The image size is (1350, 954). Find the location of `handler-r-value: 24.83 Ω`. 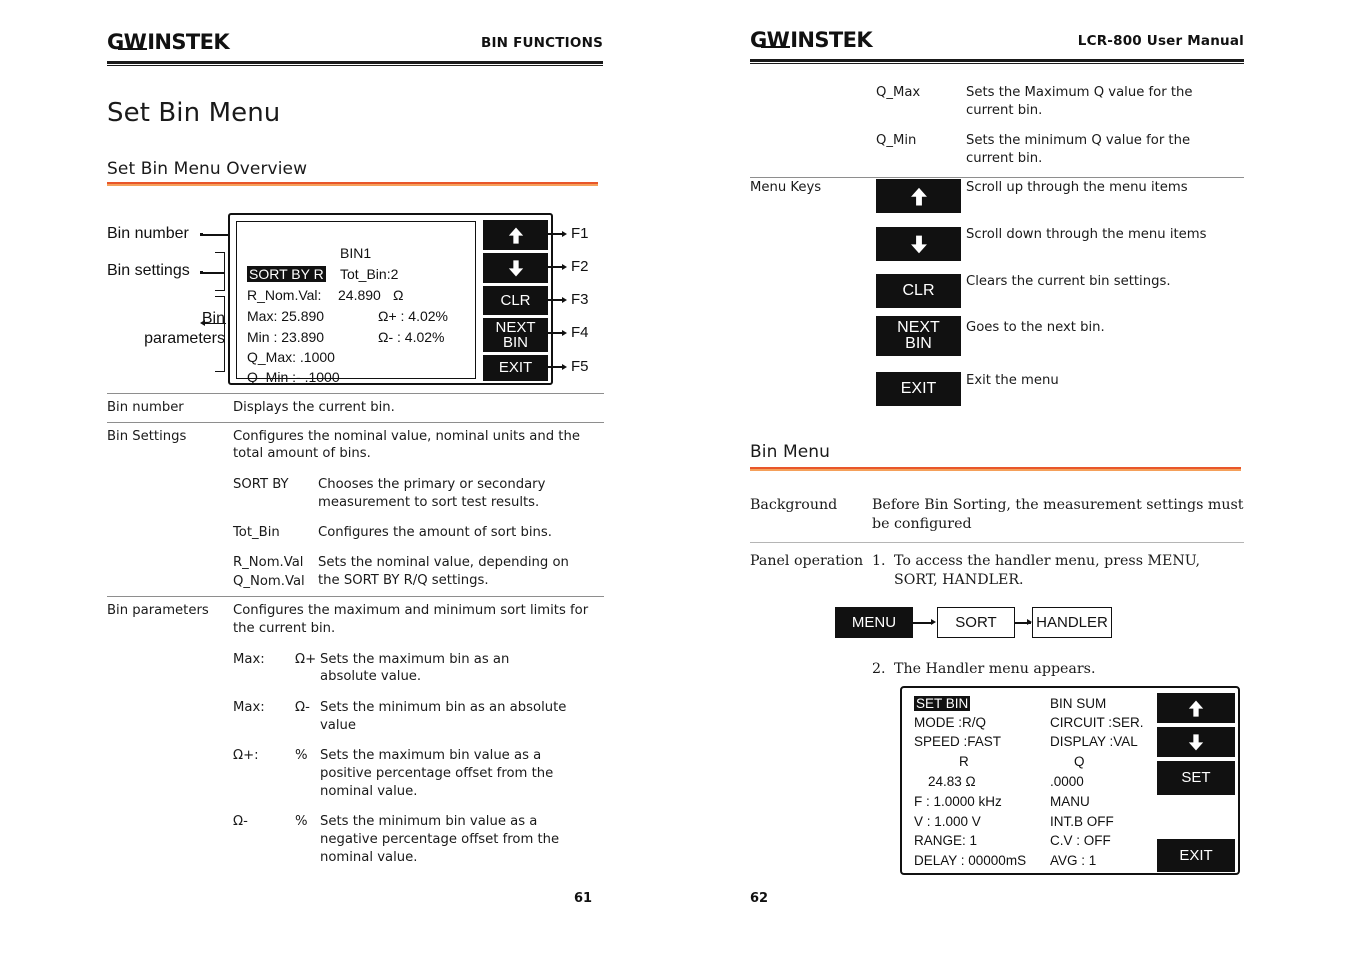

handler-r-value: 24.83 Ω is located at coordinates (952, 781).